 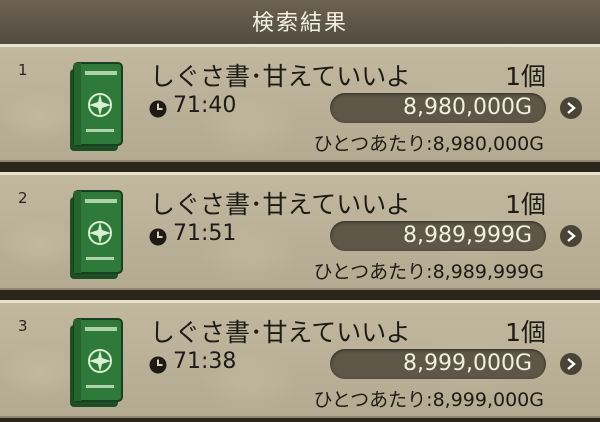 I want to click on price-box: 8,980,000G, so click(x=438, y=108).